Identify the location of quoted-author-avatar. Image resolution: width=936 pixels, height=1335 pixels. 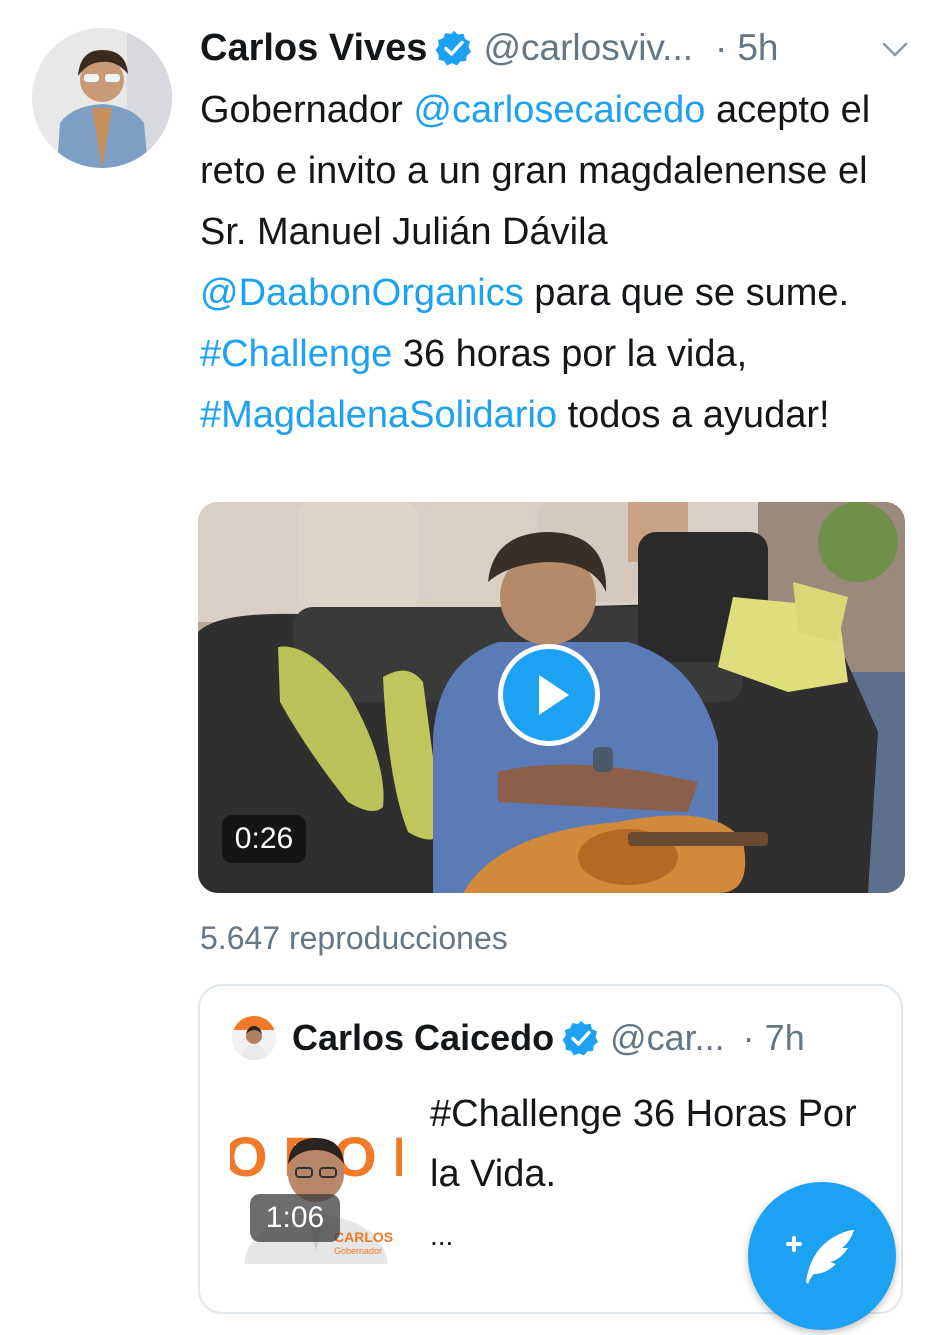
(254, 1038).